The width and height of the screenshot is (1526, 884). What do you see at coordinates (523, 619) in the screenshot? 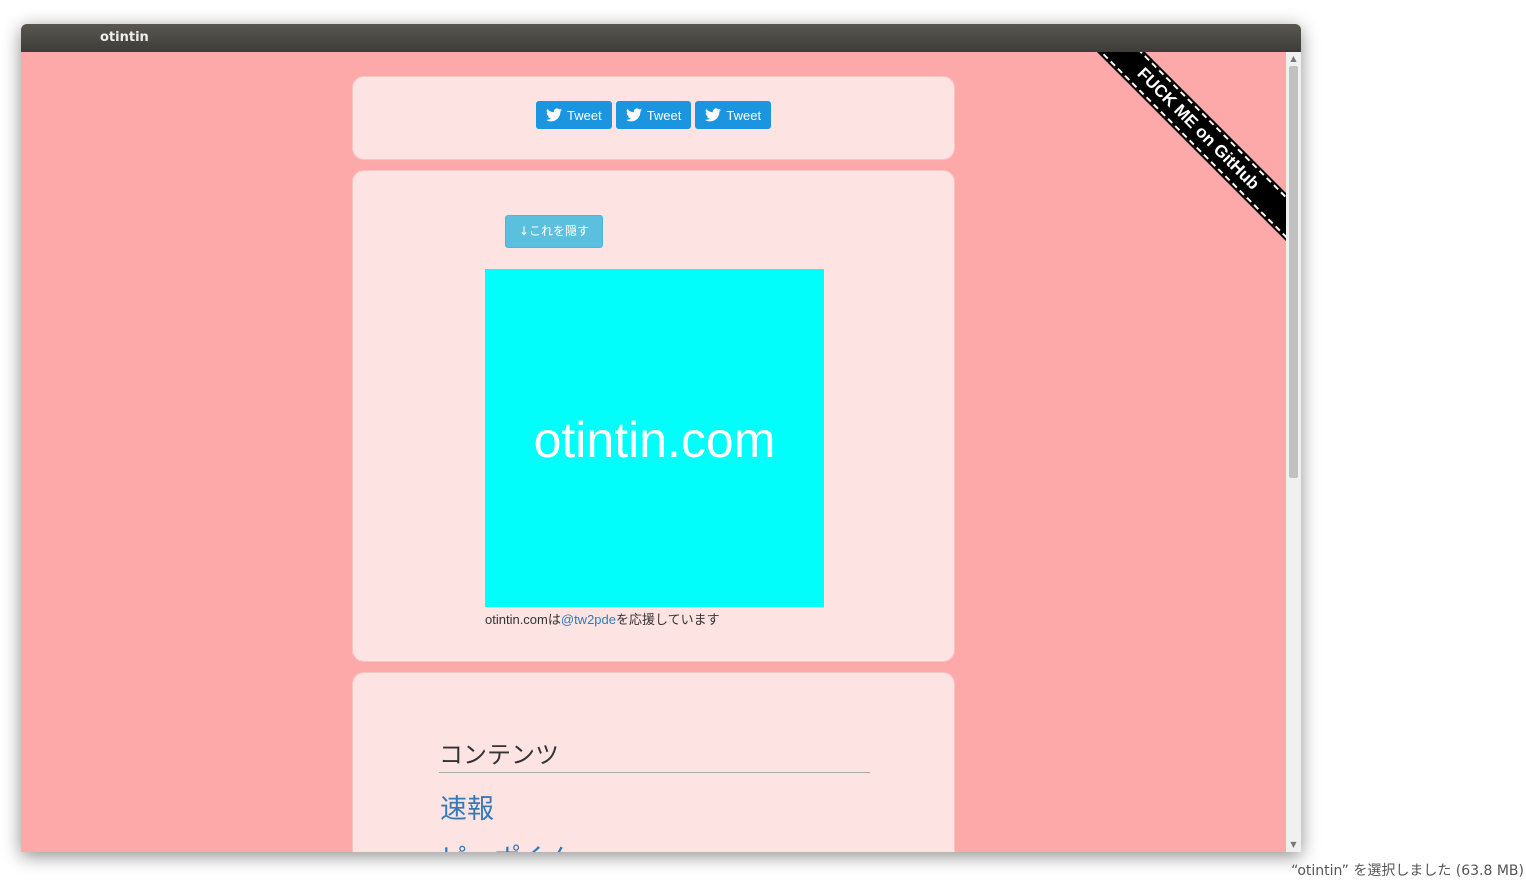
I see `support-prefix: otintin.comは` at bounding box center [523, 619].